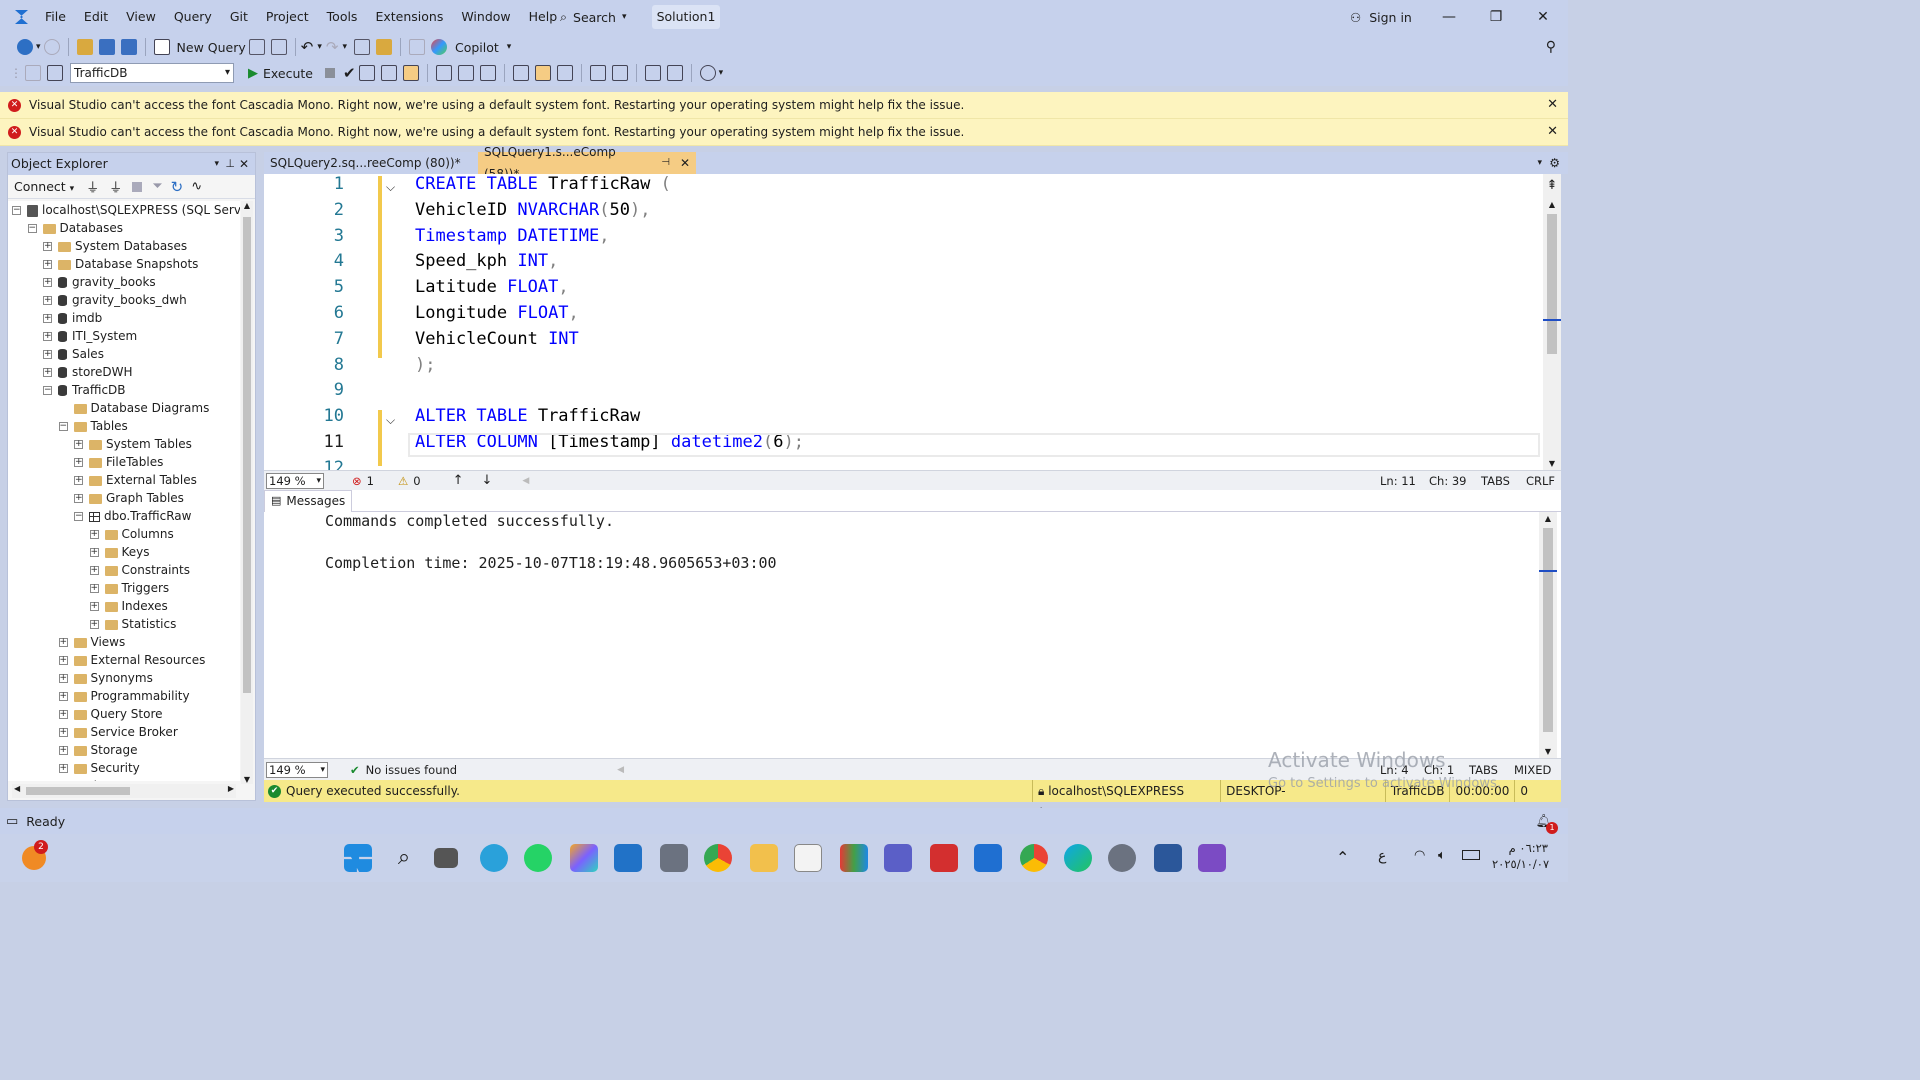  What do you see at coordinates (152, 73) in the screenshot?
I see `database-select: TrafficDB` at bounding box center [152, 73].